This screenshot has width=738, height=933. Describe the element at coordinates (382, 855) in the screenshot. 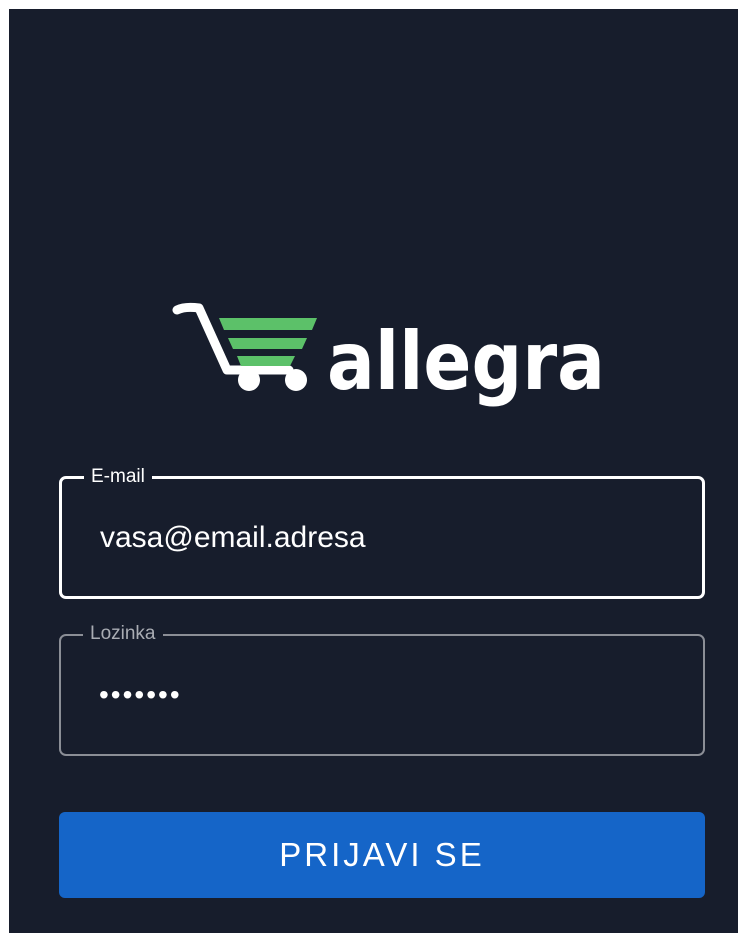

I see `login-button: PRIJAVI SE` at that location.